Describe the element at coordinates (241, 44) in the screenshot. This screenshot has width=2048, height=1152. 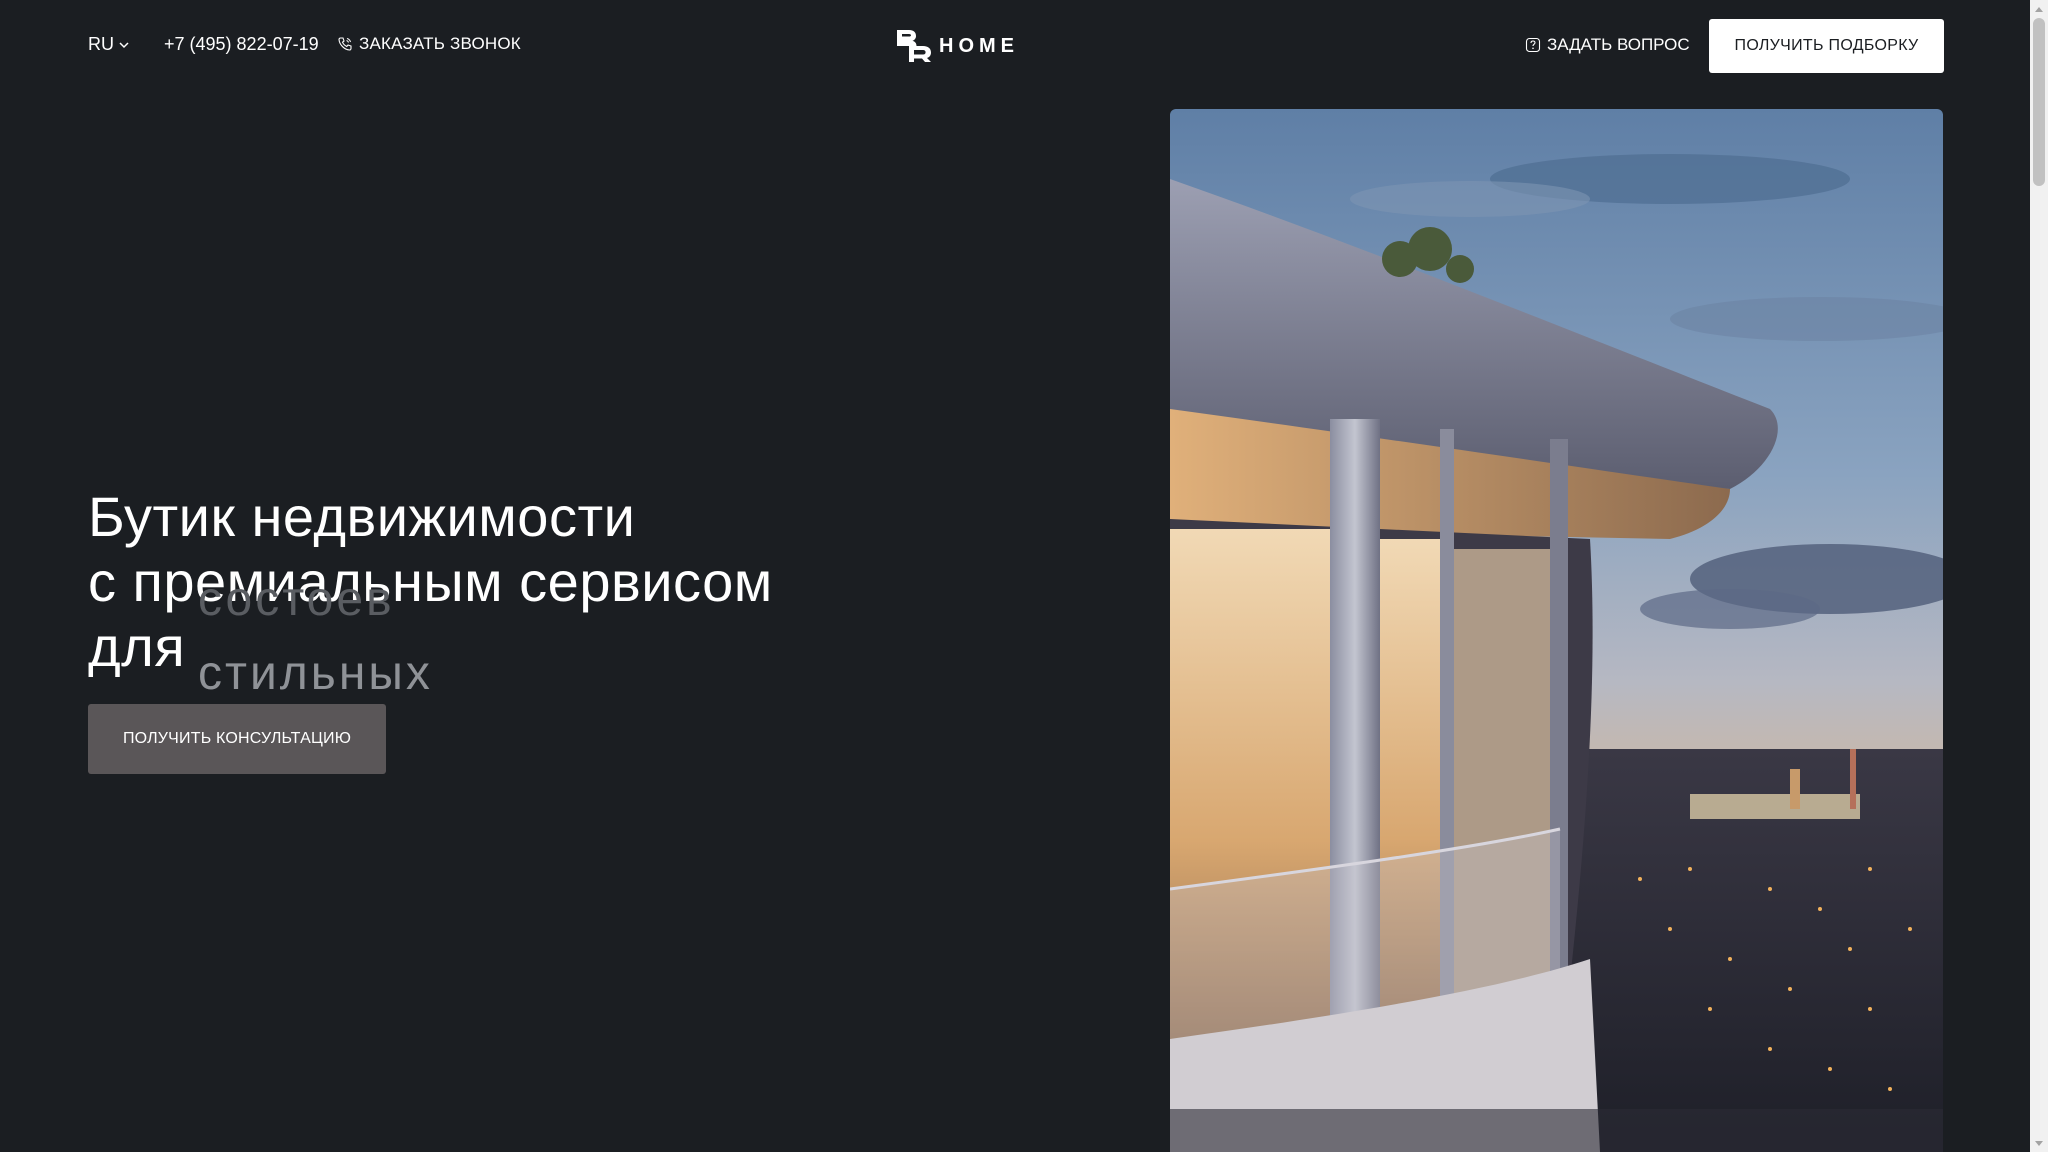
I see `phone-link: +7 (495) 822-07-19` at that location.